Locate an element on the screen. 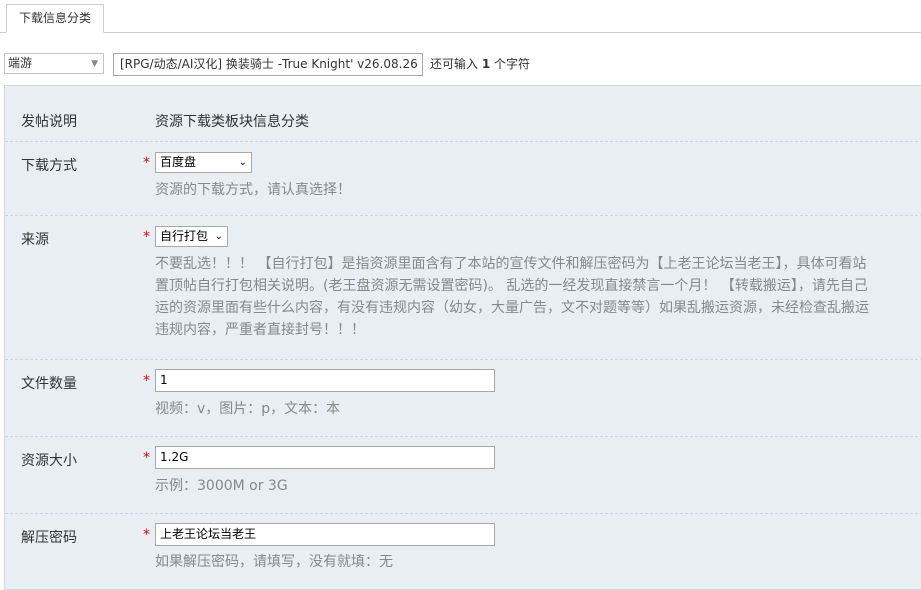  remain-suffix: 个字符 is located at coordinates (512, 64).